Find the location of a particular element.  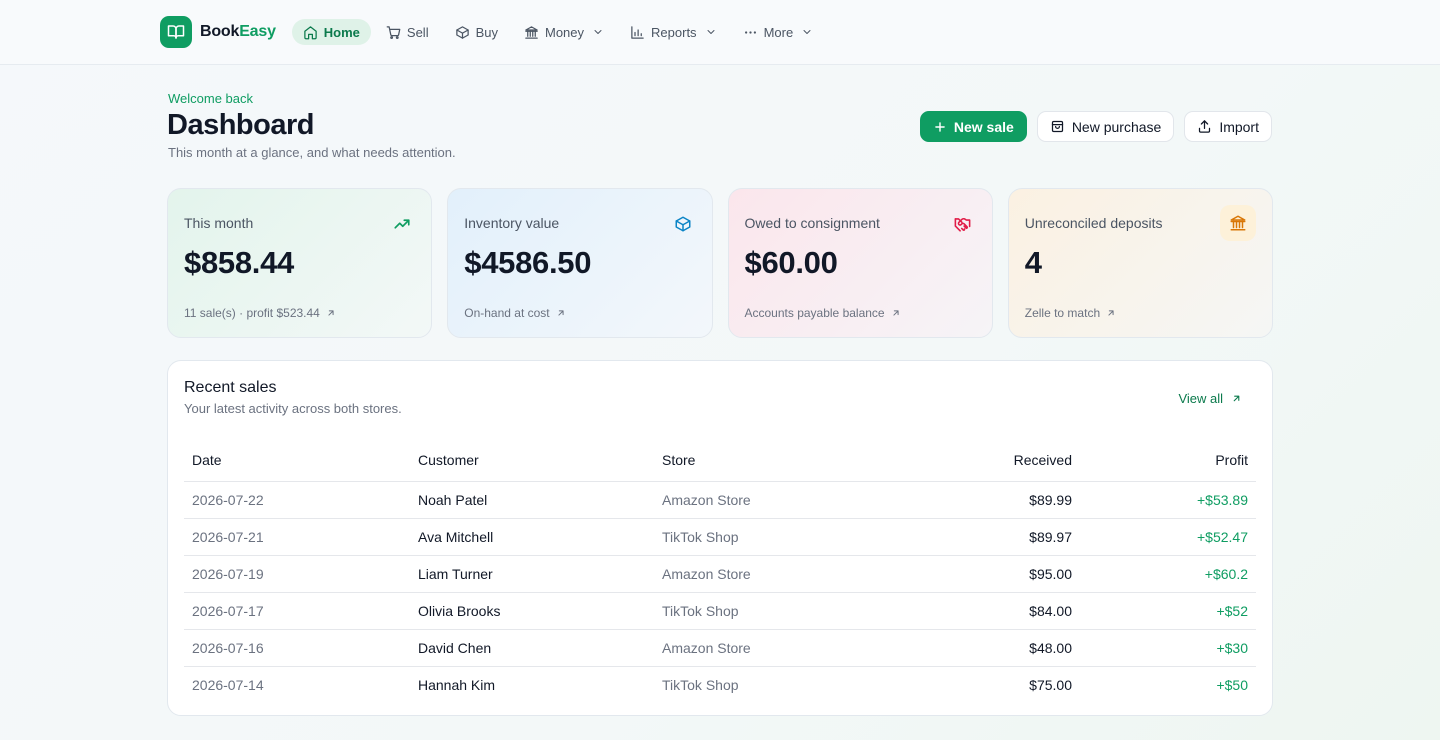

stat-card-label: Inventory value is located at coordinates (512, 223).